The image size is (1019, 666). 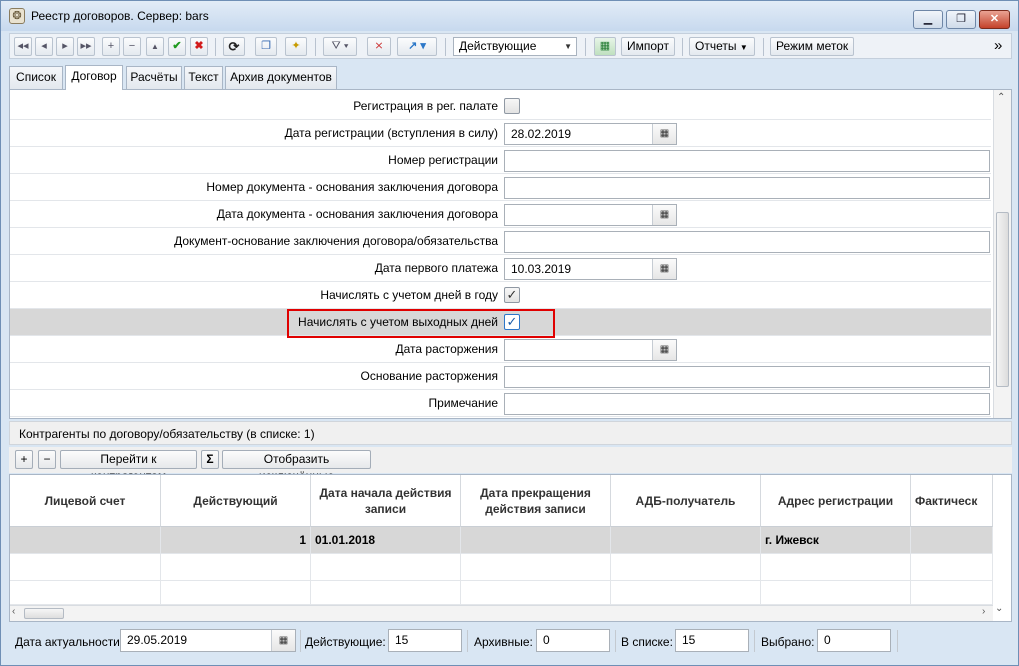 What do you see at coordinates (515, 46) in the screenshot?
I see `record-status-combo: Действующие ▼` at bounding box center [515, 46].